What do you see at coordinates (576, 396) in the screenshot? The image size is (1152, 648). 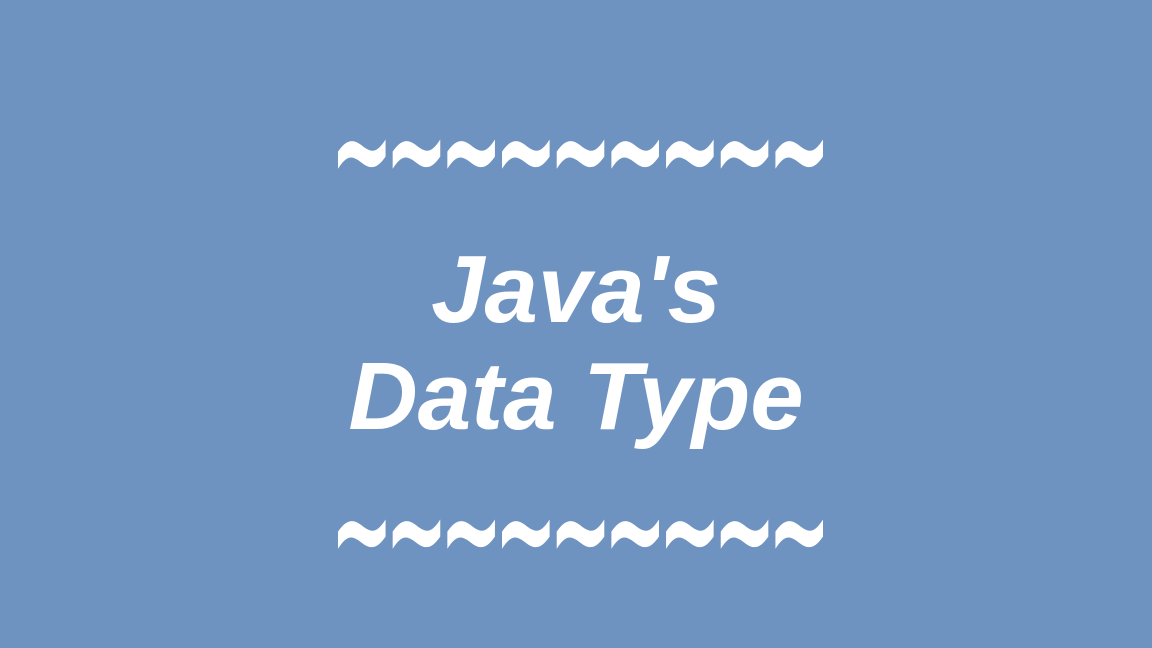 I see `title-line-2: Data Type` at bounding box center [576, 396].